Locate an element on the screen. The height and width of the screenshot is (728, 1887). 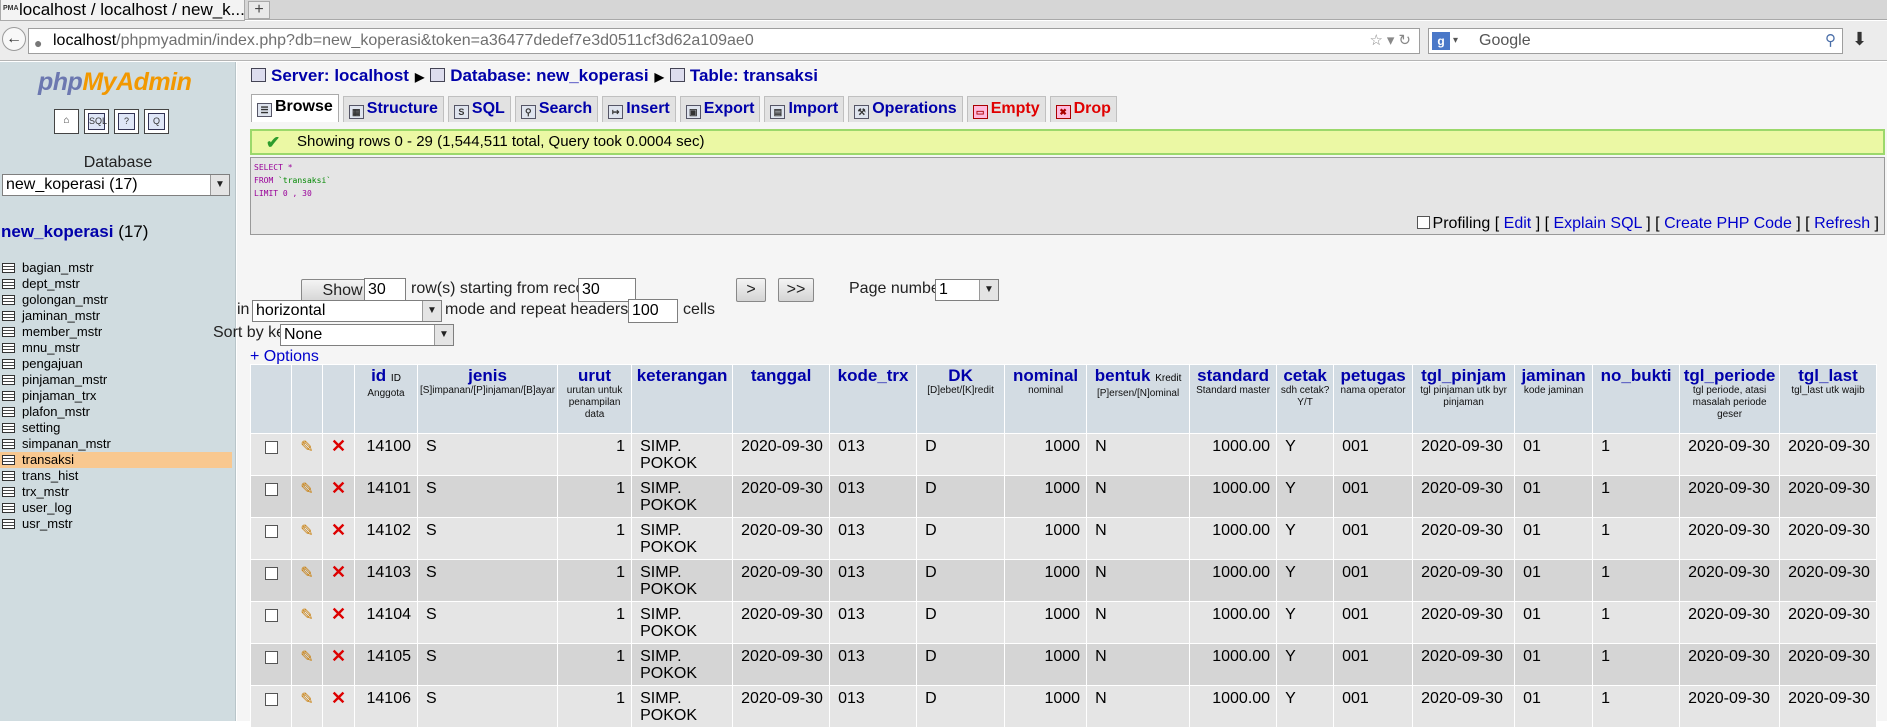
cell-tgl_last: 2020-09-30 is located at coordinates (1828, 496).